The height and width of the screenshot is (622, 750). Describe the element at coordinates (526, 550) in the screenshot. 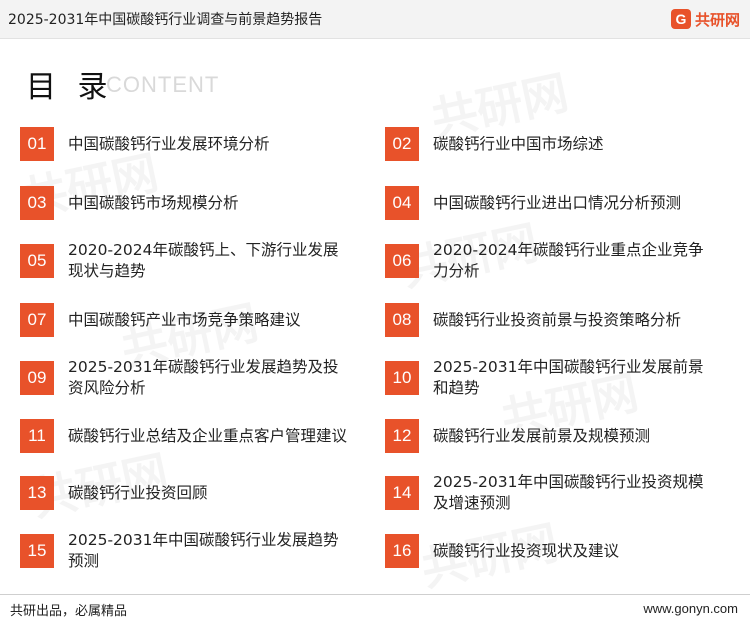

I see `toc-item-label: 碳酸钙行业投资现状及建议` at that location.